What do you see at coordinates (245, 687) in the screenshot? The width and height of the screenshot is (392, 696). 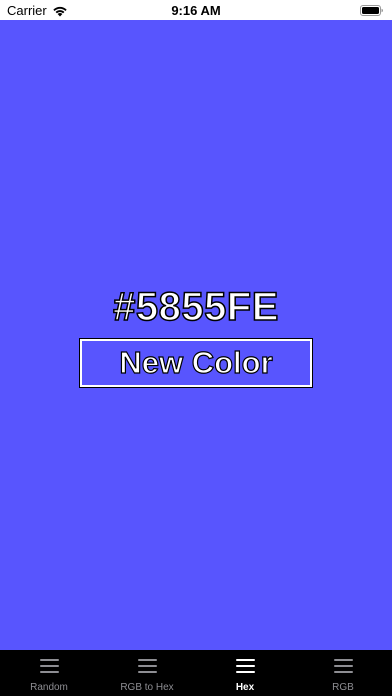 I see `tab-label: Hex` at bounding box center [245, 687].